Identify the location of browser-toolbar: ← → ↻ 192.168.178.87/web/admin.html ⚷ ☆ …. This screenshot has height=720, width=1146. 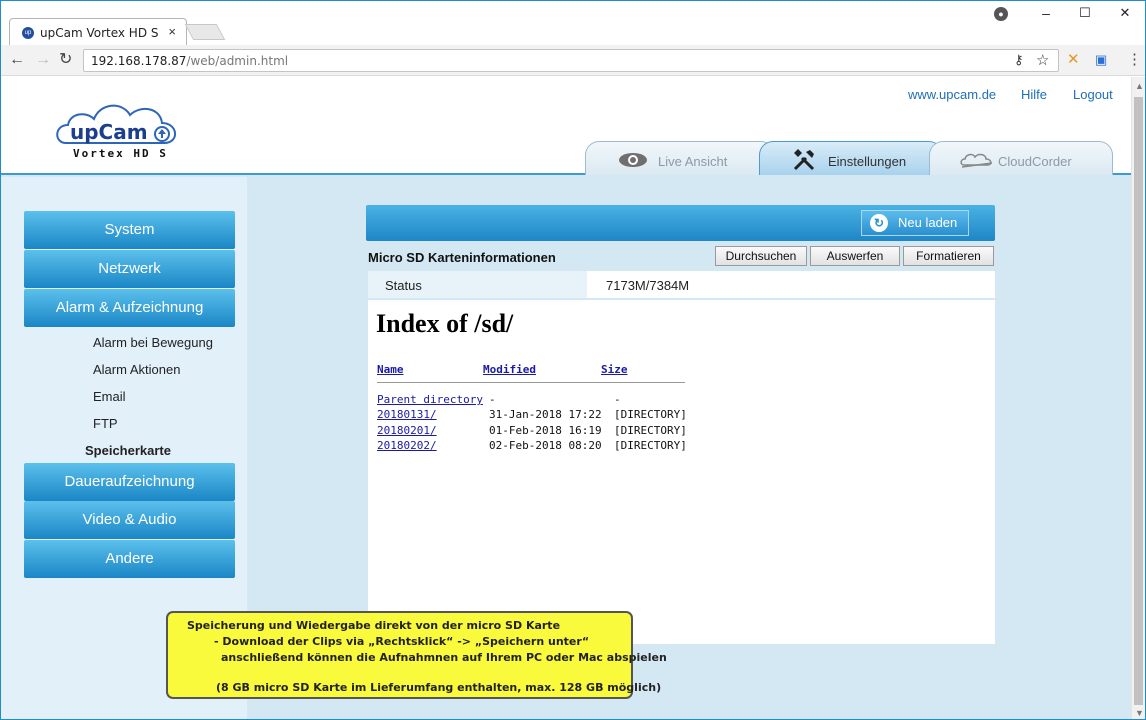
(573, 60).